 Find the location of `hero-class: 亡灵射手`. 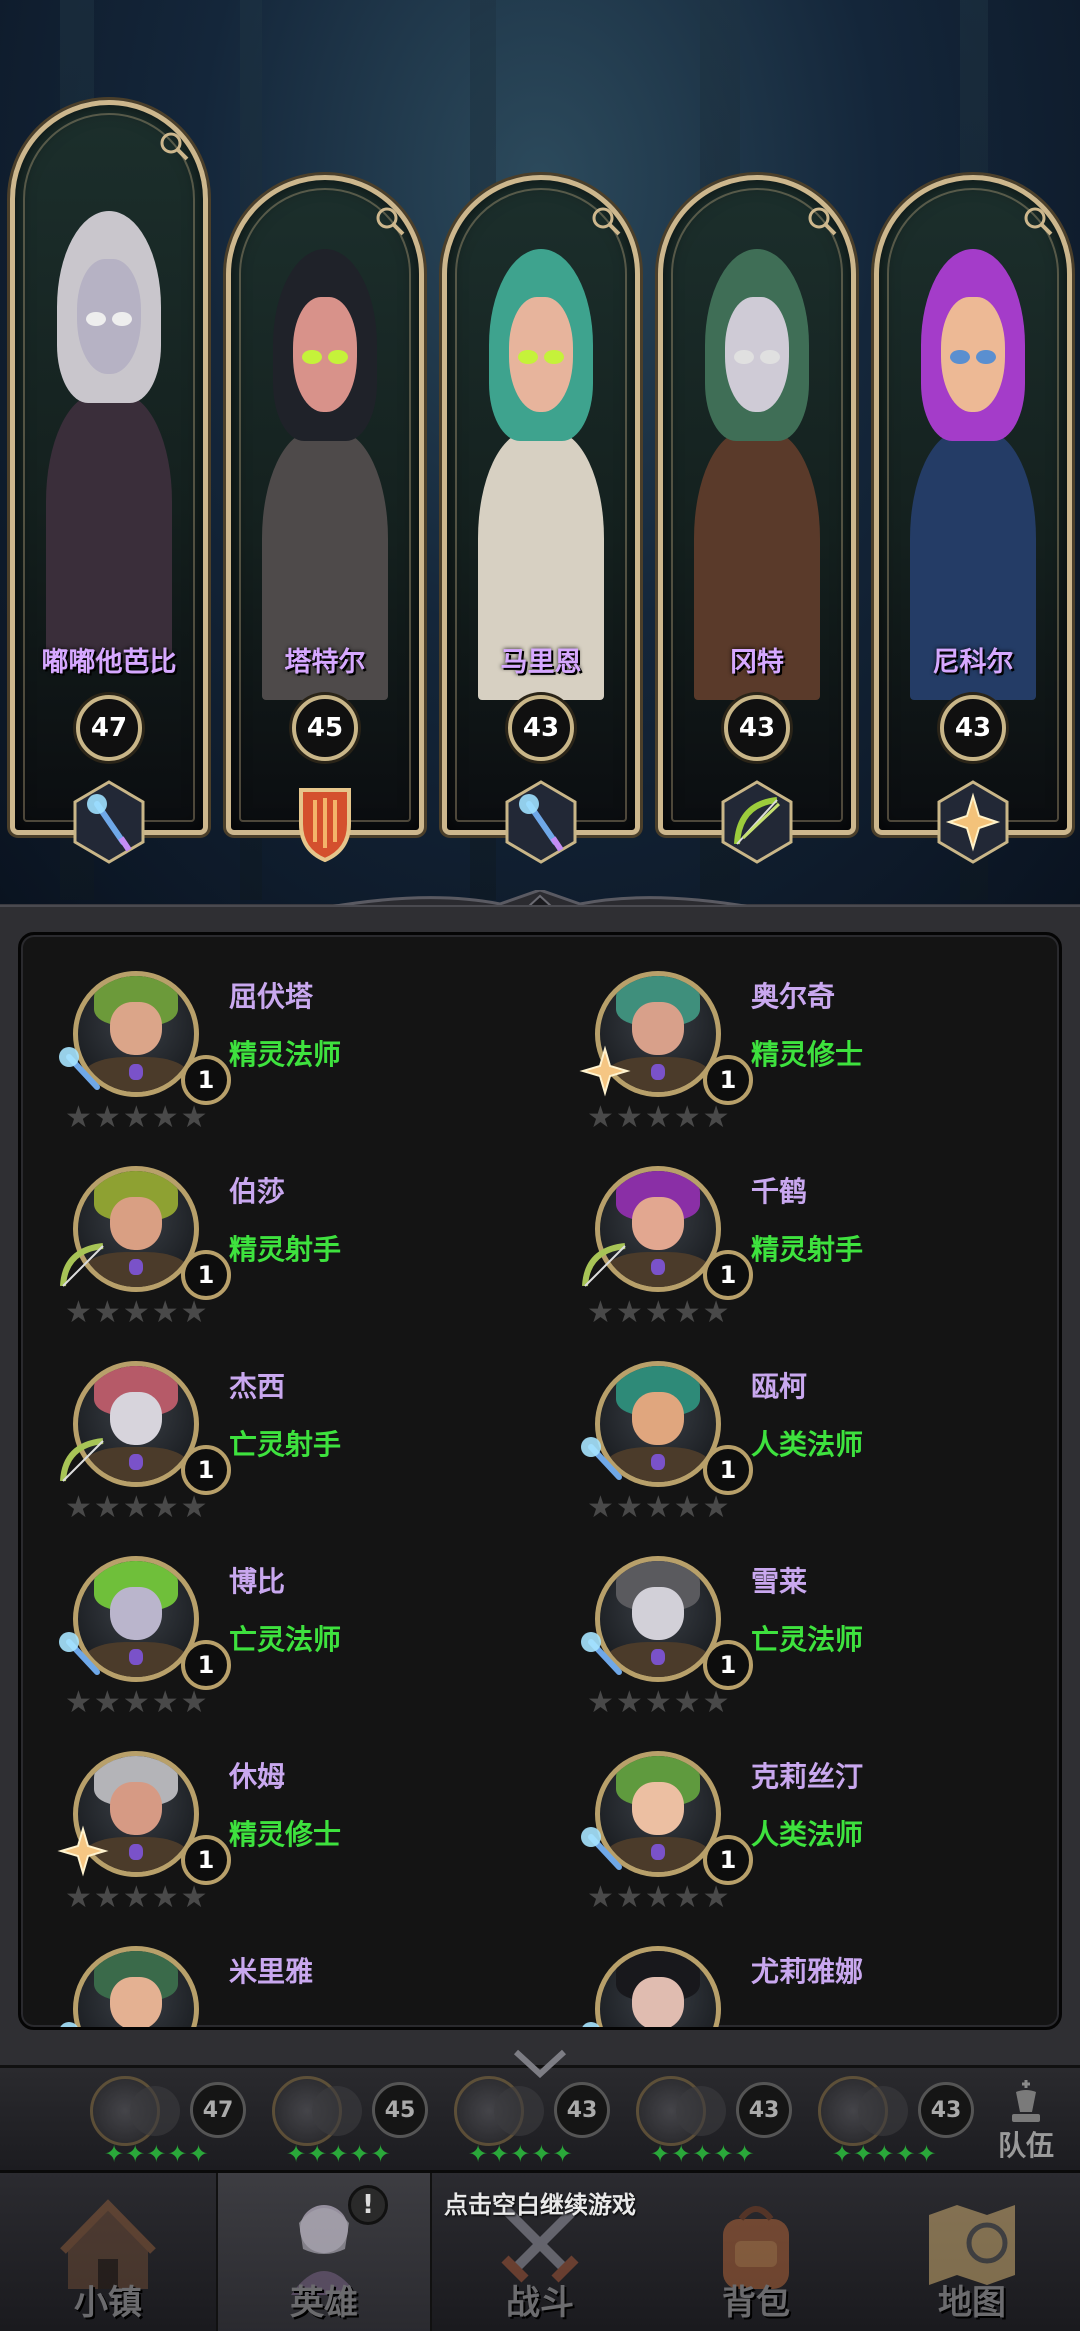

hero-class: 亡灵射手 is located at coordinates (285, 1444).